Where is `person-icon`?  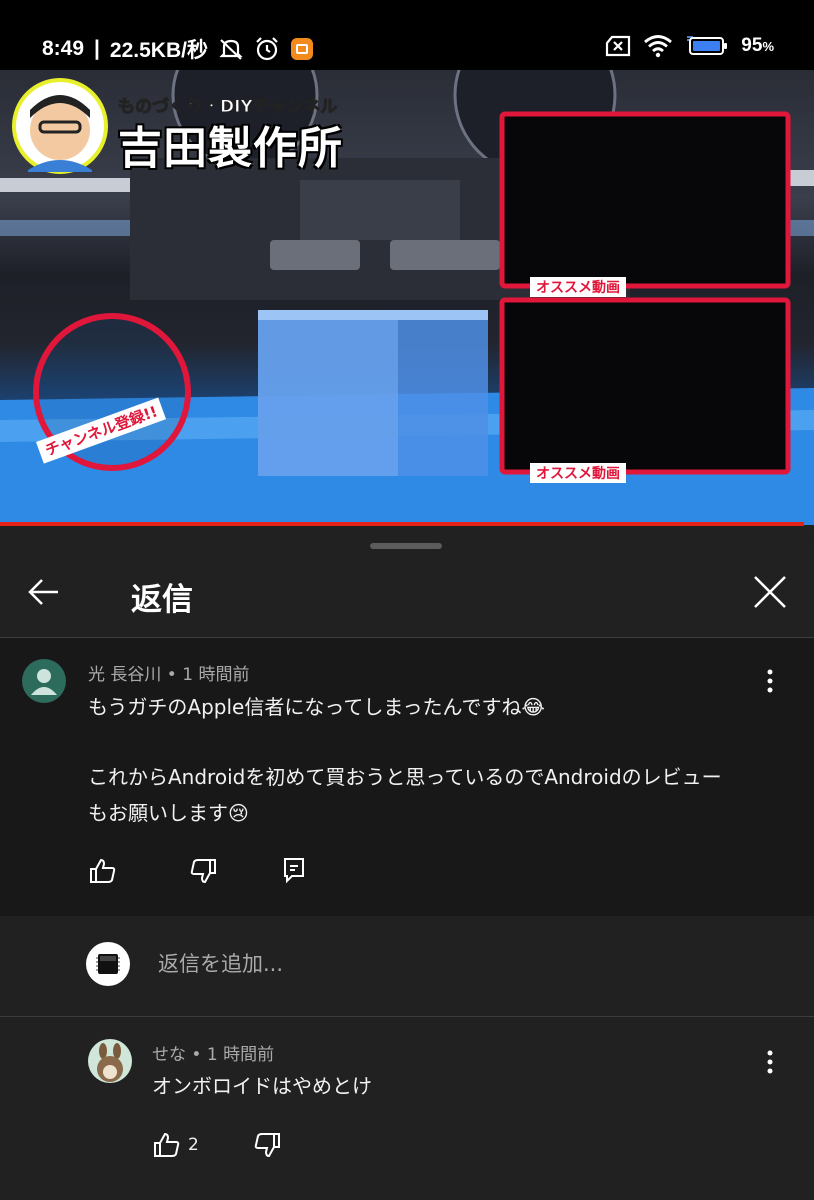
person-icon is located at coordinates (44, 682).